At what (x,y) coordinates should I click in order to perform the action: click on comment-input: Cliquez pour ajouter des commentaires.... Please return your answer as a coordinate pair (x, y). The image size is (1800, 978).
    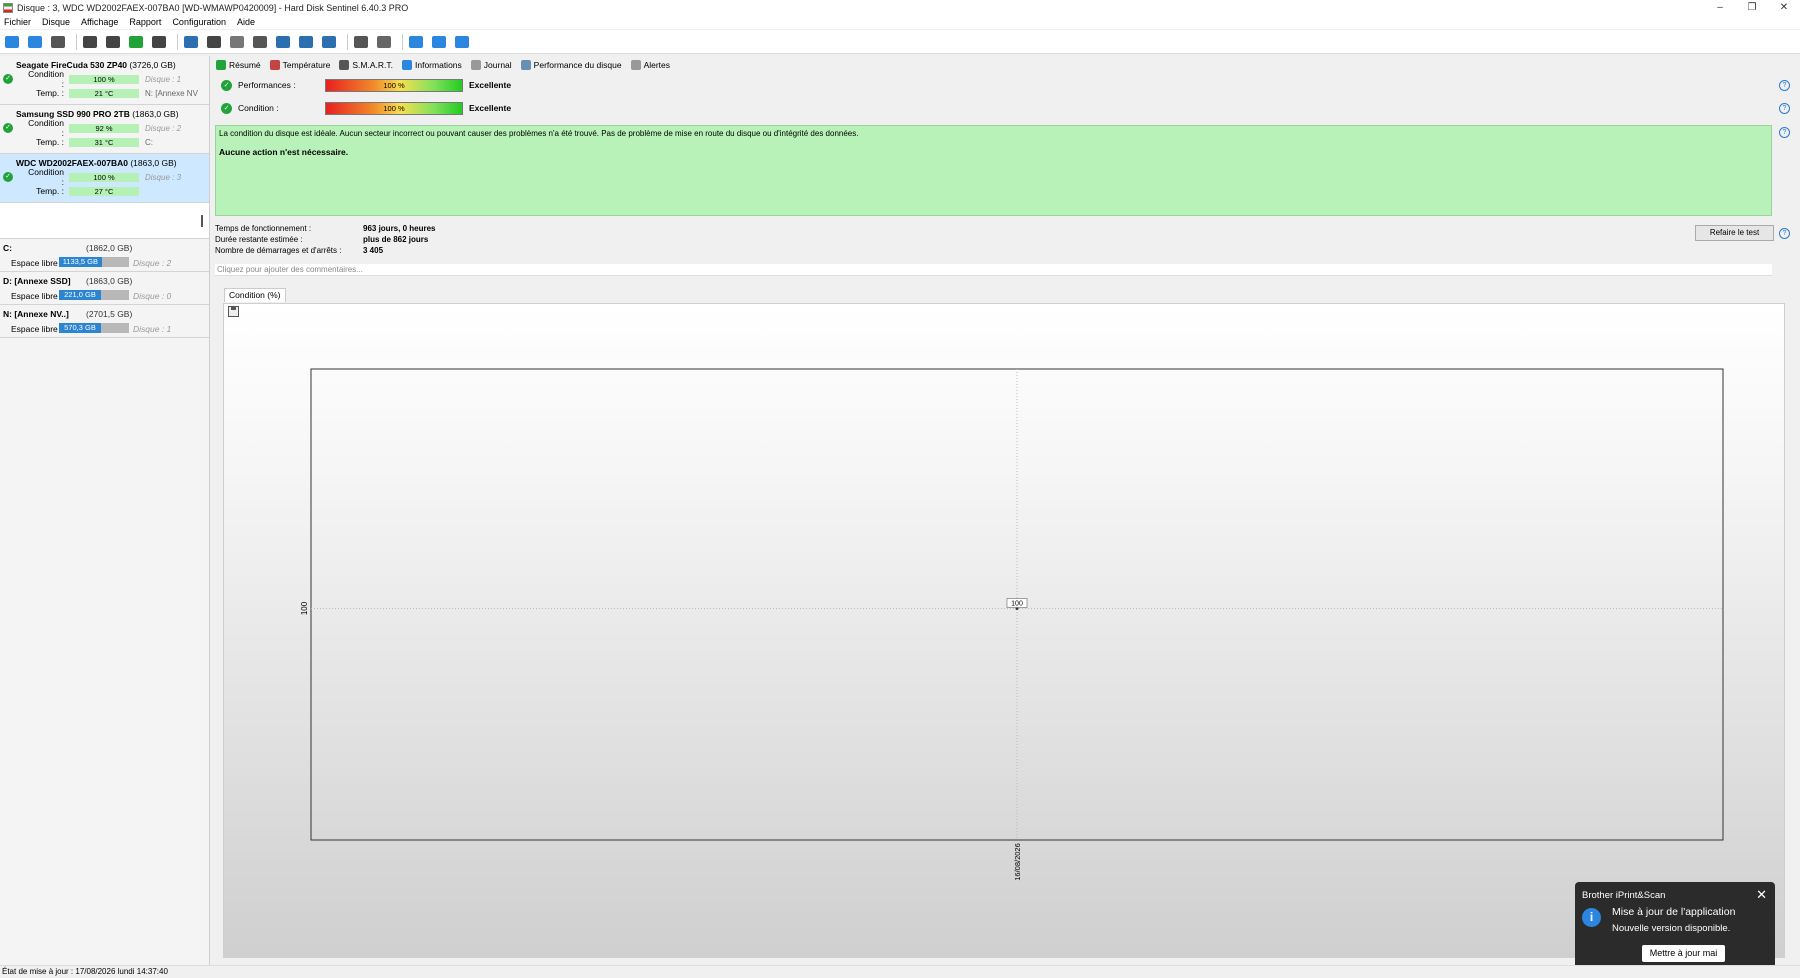
    Looking at the image, I should click on (993, 270).